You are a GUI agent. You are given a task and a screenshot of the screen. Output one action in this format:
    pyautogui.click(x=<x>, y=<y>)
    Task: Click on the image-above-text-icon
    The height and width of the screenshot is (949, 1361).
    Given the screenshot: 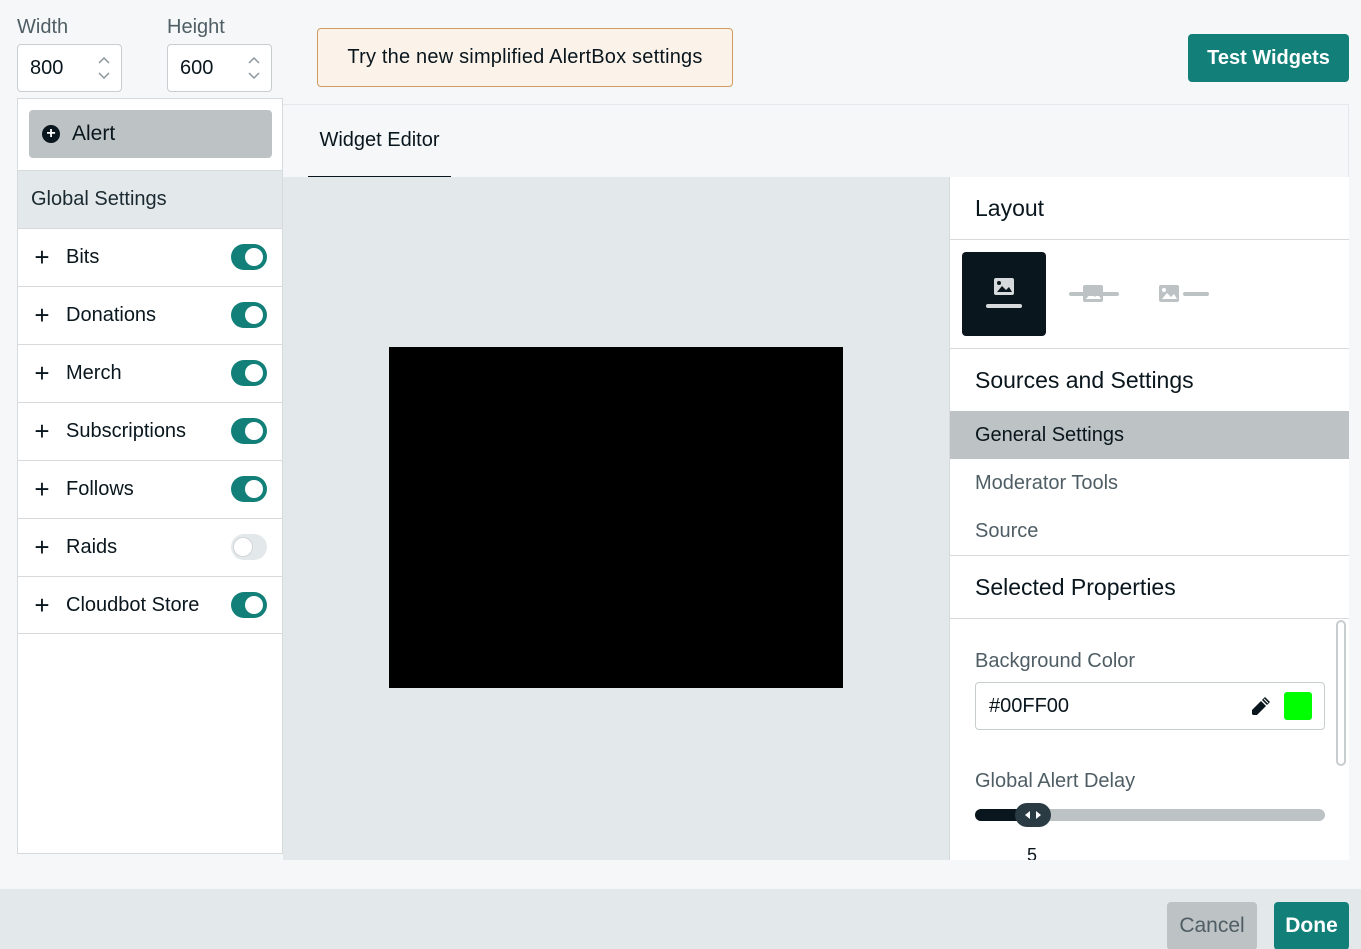 What is the action you would take?
    pyautogui.click(x=1004, y=293)
    